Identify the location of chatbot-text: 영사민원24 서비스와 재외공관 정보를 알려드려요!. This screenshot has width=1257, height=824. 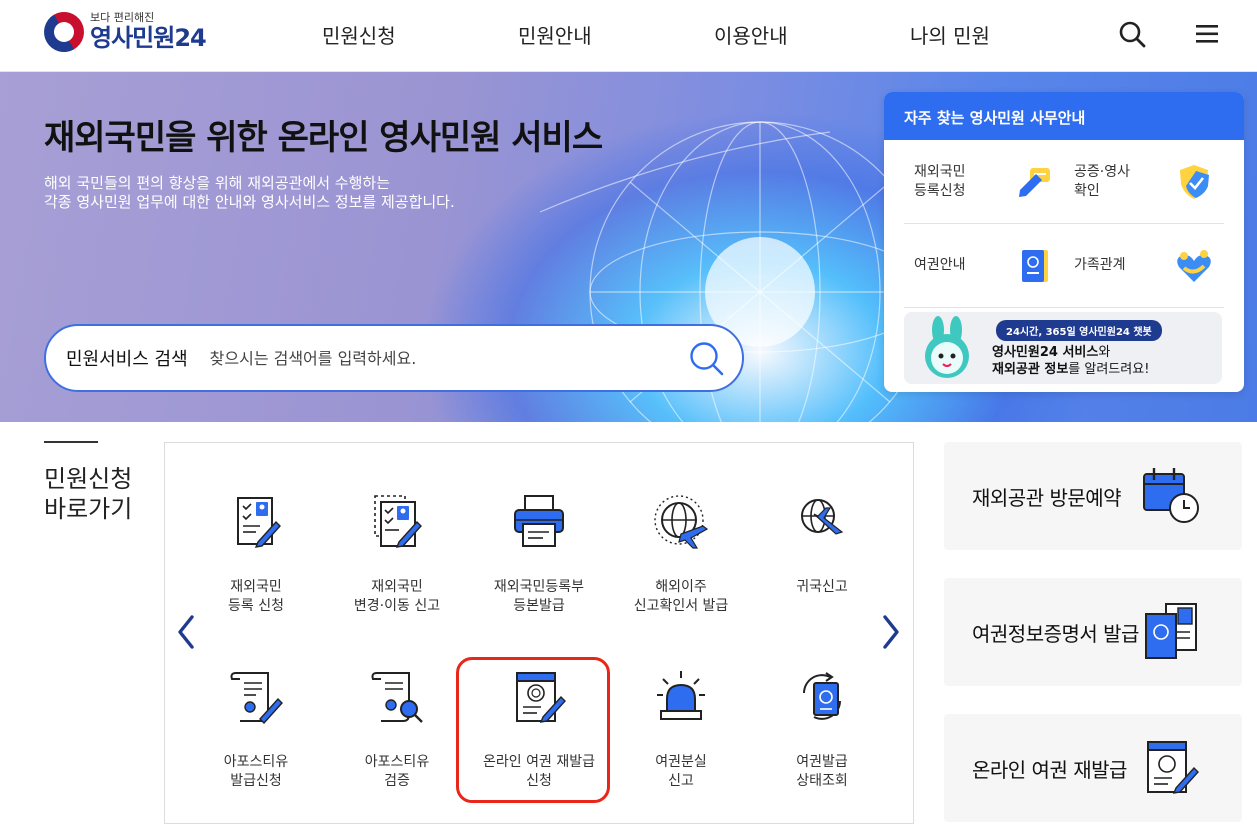
(1070, 361).